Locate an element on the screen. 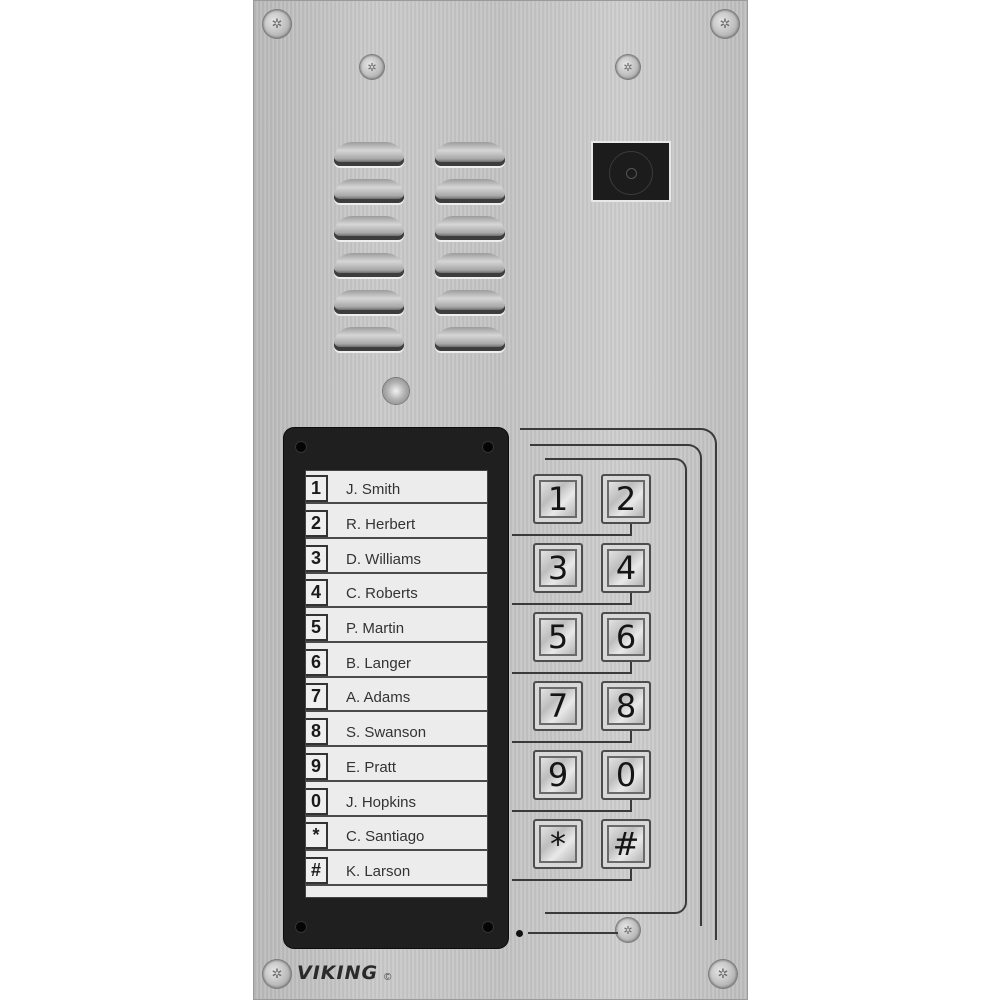  directory-entry: * C. Santiago is located at coordinates (396, 834).